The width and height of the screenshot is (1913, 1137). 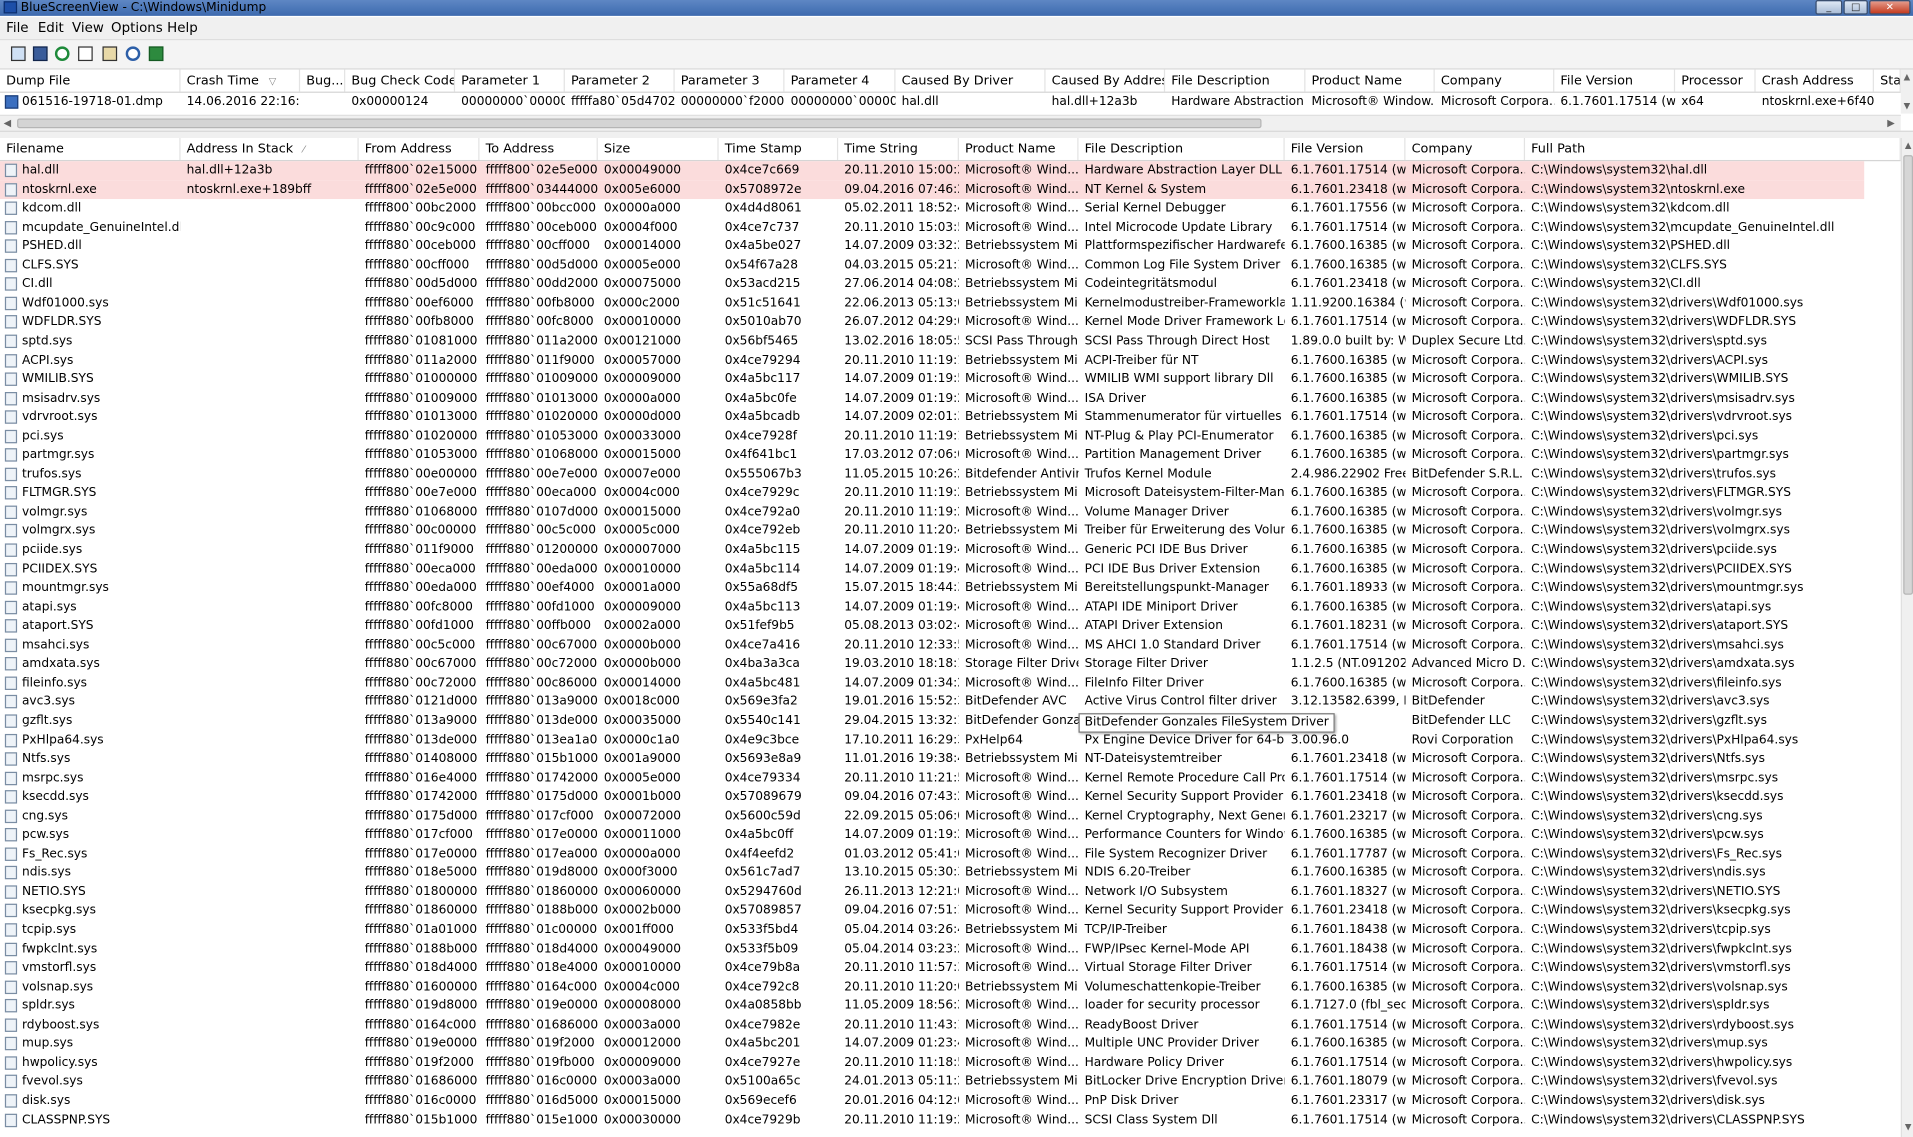 What do you see at coordinates (779, 148) in the screenshot?
I see `driver-col-time-stamp: Time Stamp` at bounding box center [779, 148].